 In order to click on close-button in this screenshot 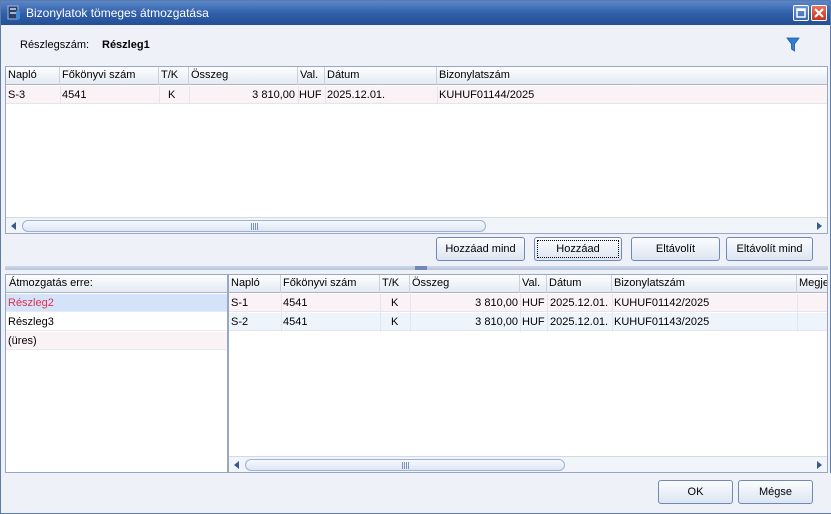, I will do `click(819, 13)`.